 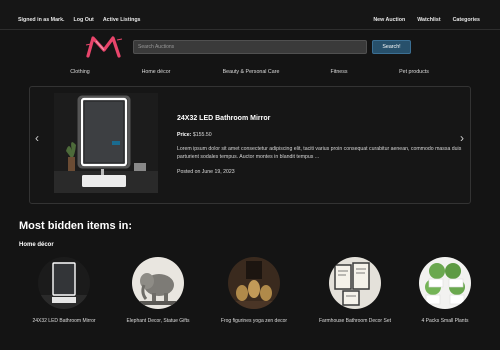 I want to click on search-button: Search!, so click(x=391, y=47).